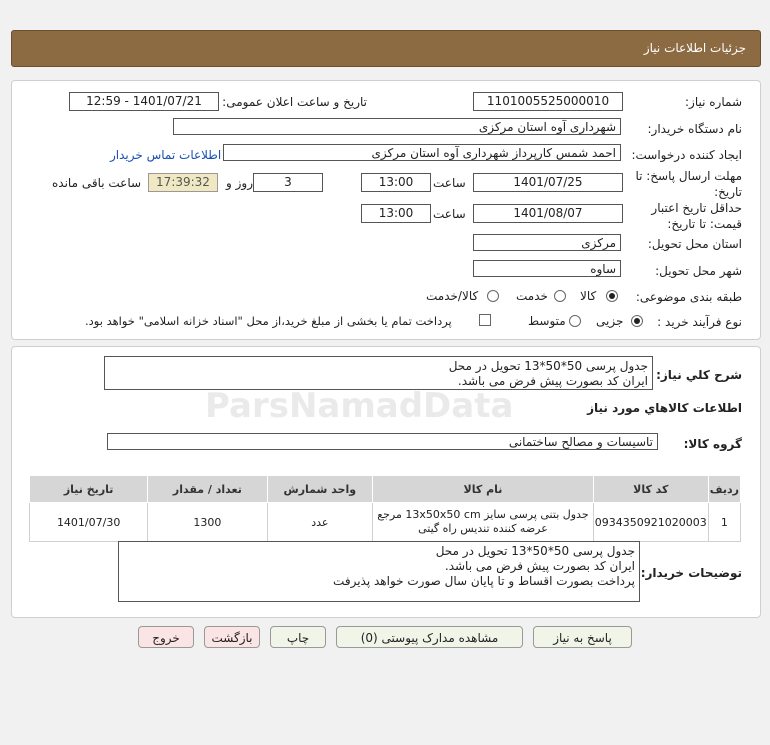 The image size is (770, 745). I want to click on process-minor-label: جزیی, so click(610, 321).